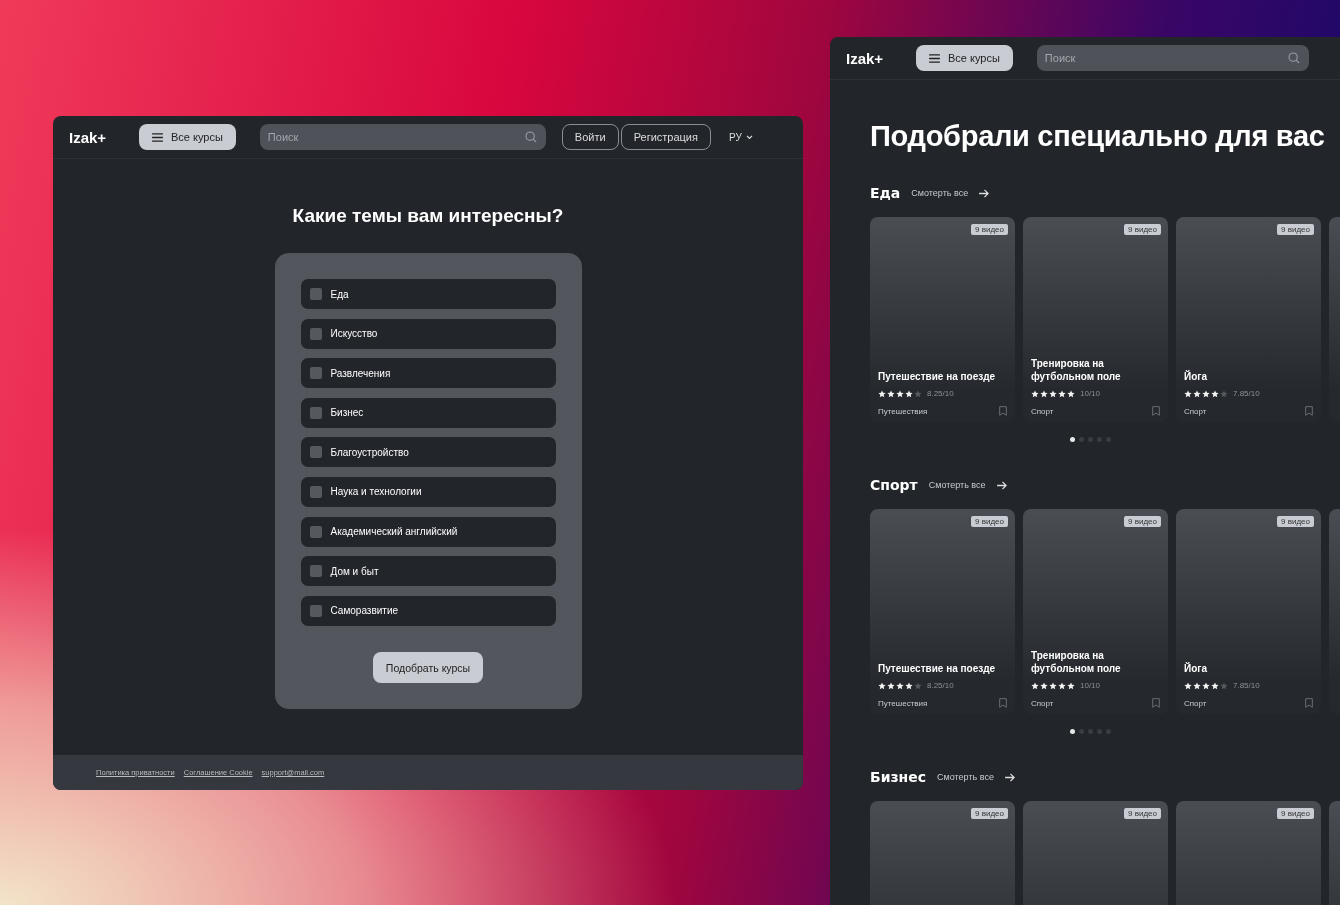  Describe the element at coordinates (394, 532) in the screenshot. I see `topic-label: Академический английский` at that location.